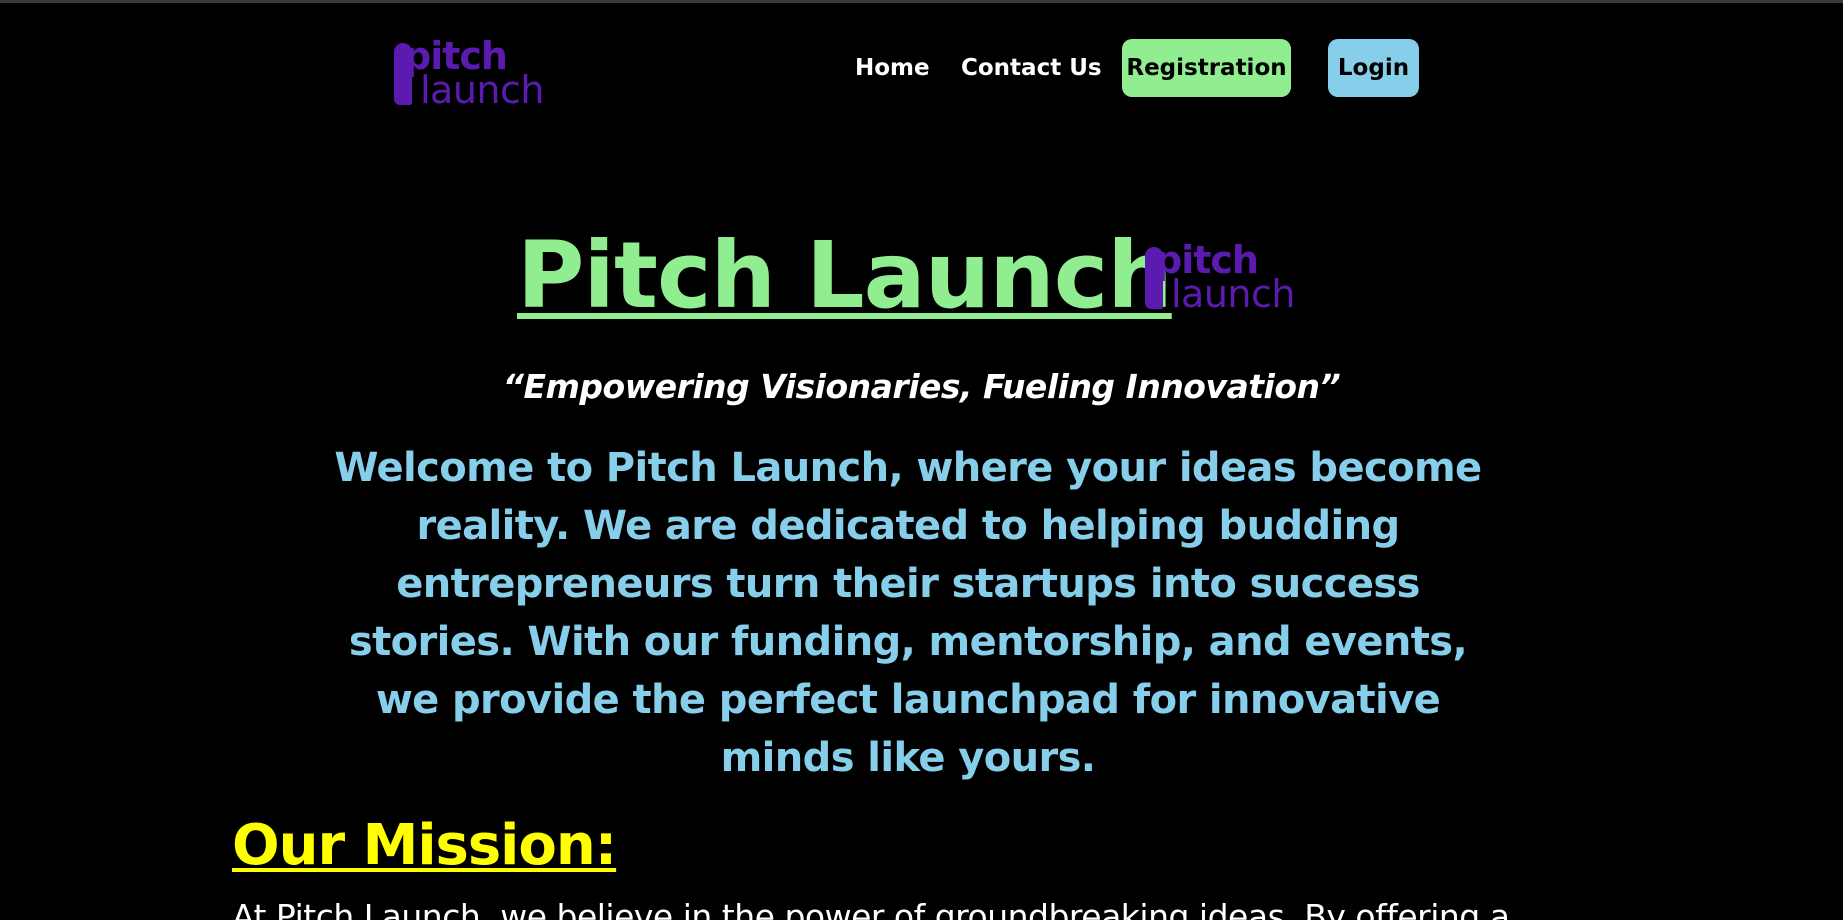  I want to click on login-button: Login, so click(1373, 68).